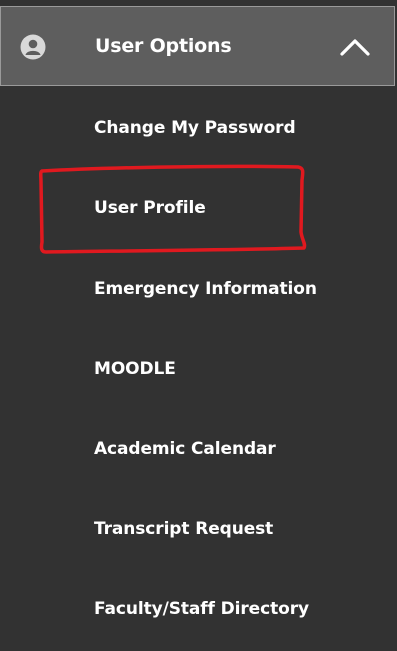  What do you see at coordinates (195, 128) in the screenshot?
I see `menu-item-change-password: Change My Password` at bounding box center [195, 128].